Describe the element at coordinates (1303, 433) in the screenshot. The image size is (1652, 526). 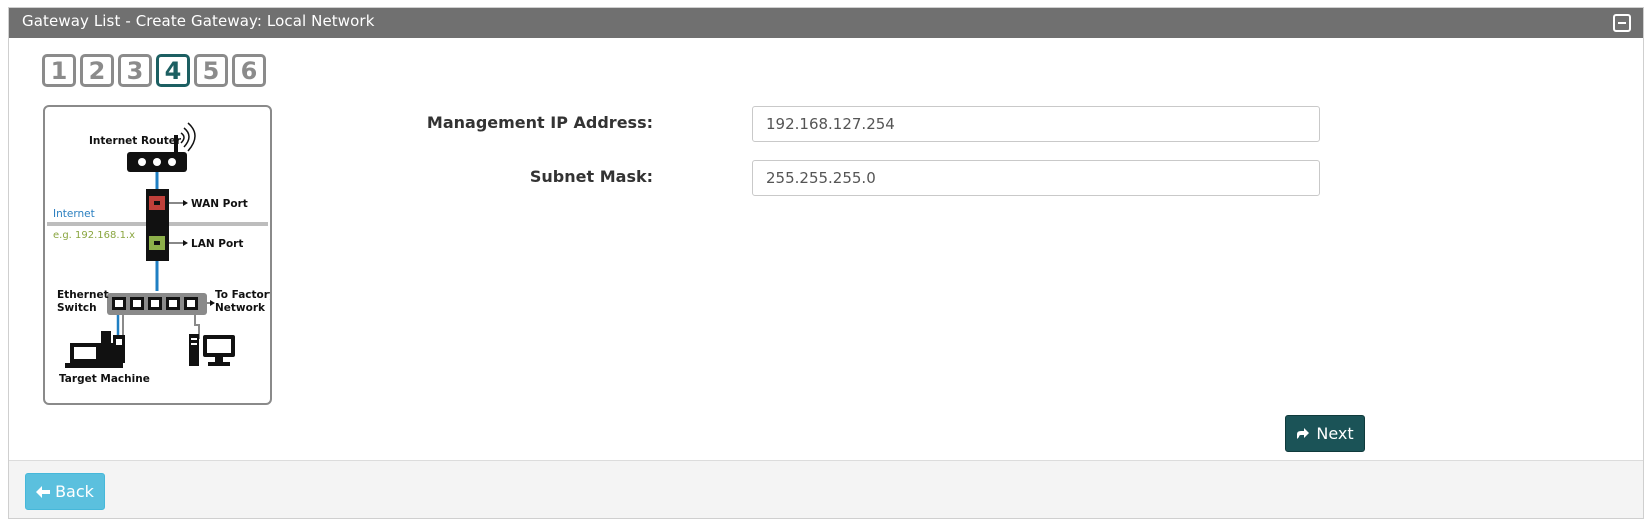
I see `share-icon` at that location.